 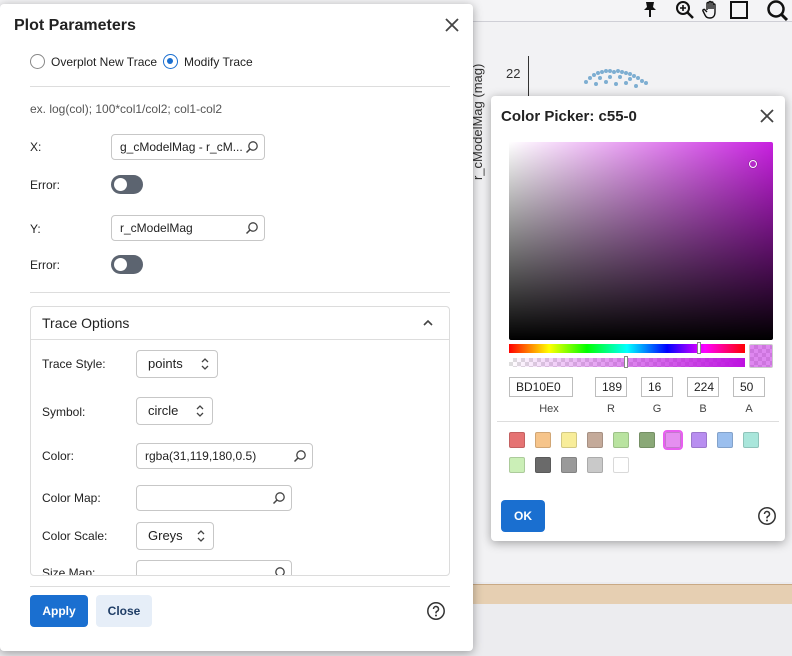 What do you see at coordinates (739, 11) in the screenshot?
I see `select-box-icon` at bounding box center [739, 11].